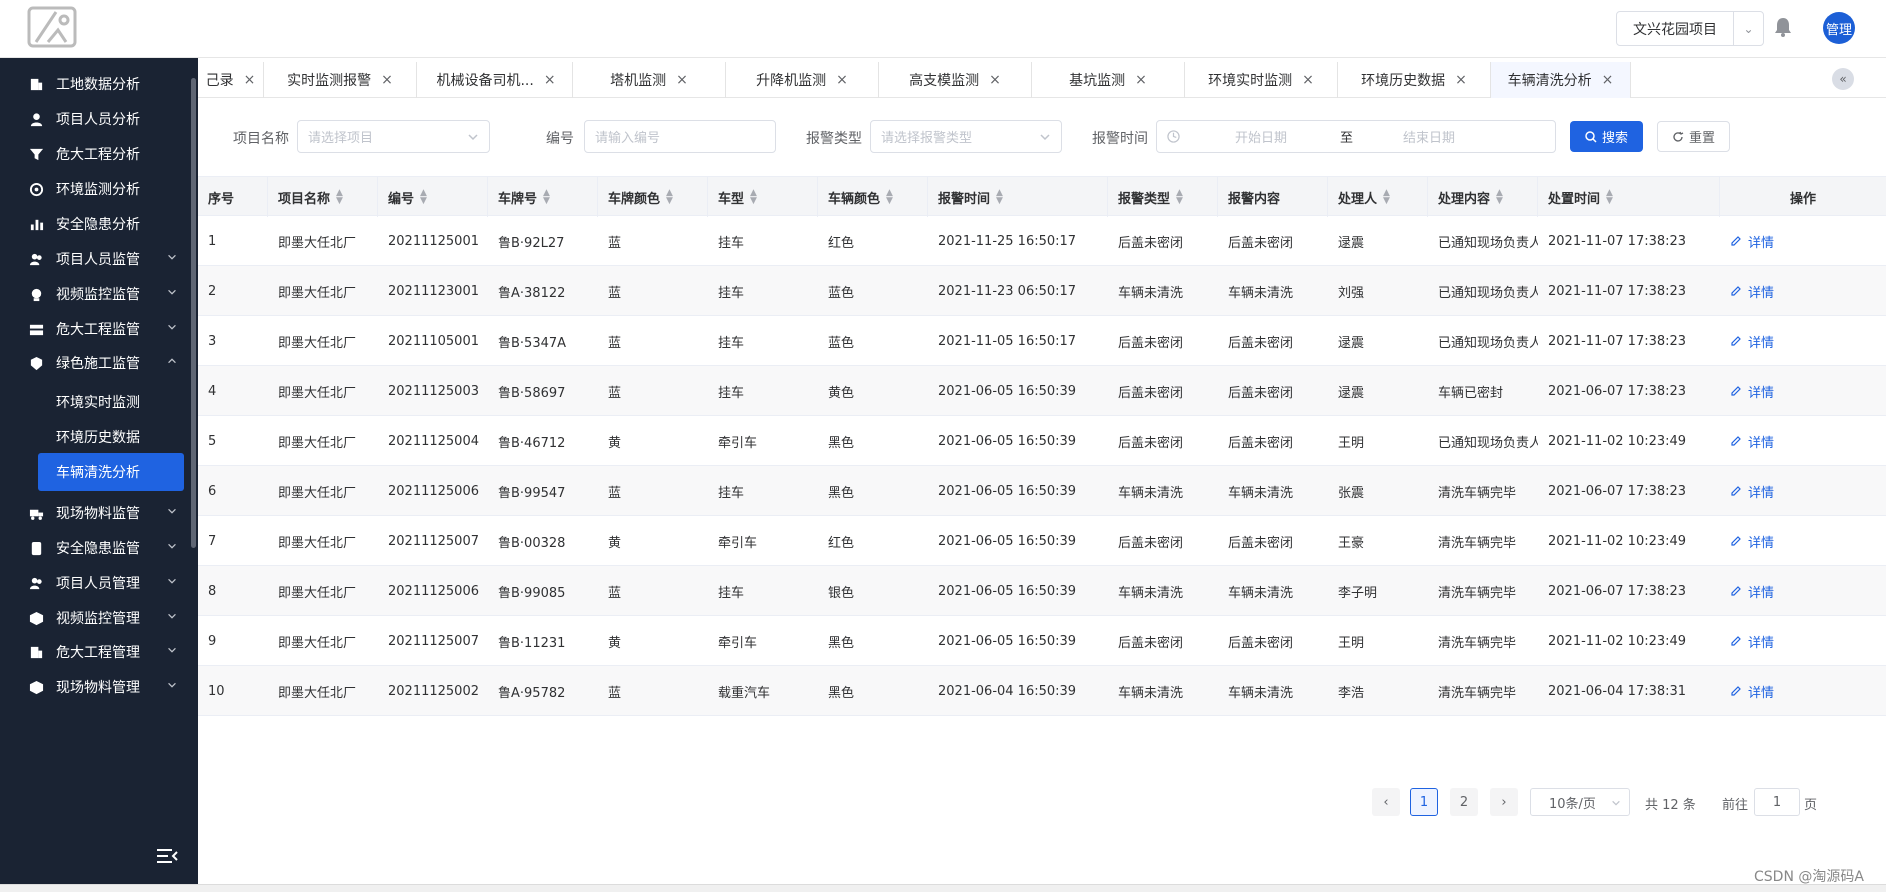  I want to click on column-header: 处理人 ▲ ▼, so click(1378, 197).